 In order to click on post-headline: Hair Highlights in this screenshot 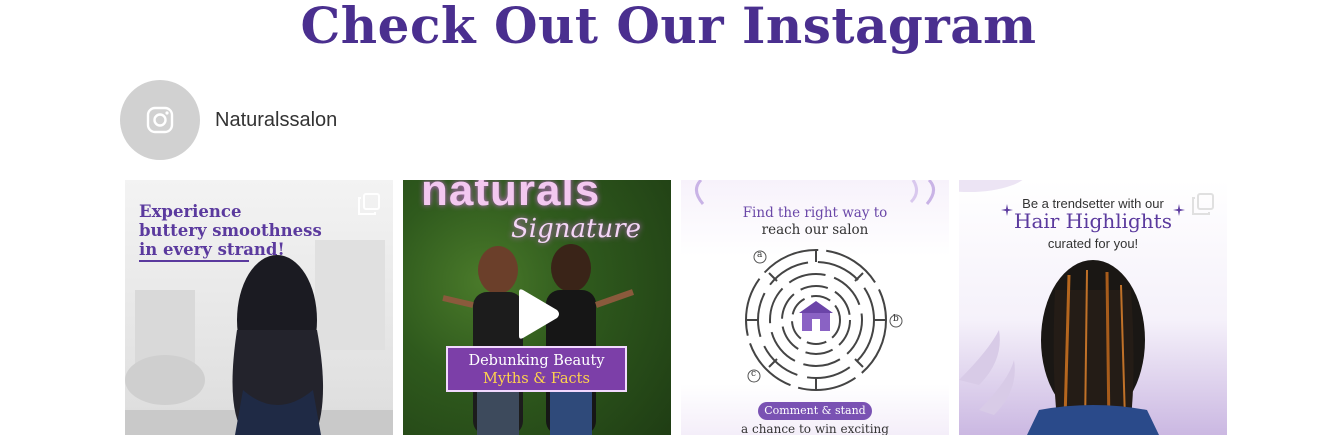, I will do `click(1093, 221)`.